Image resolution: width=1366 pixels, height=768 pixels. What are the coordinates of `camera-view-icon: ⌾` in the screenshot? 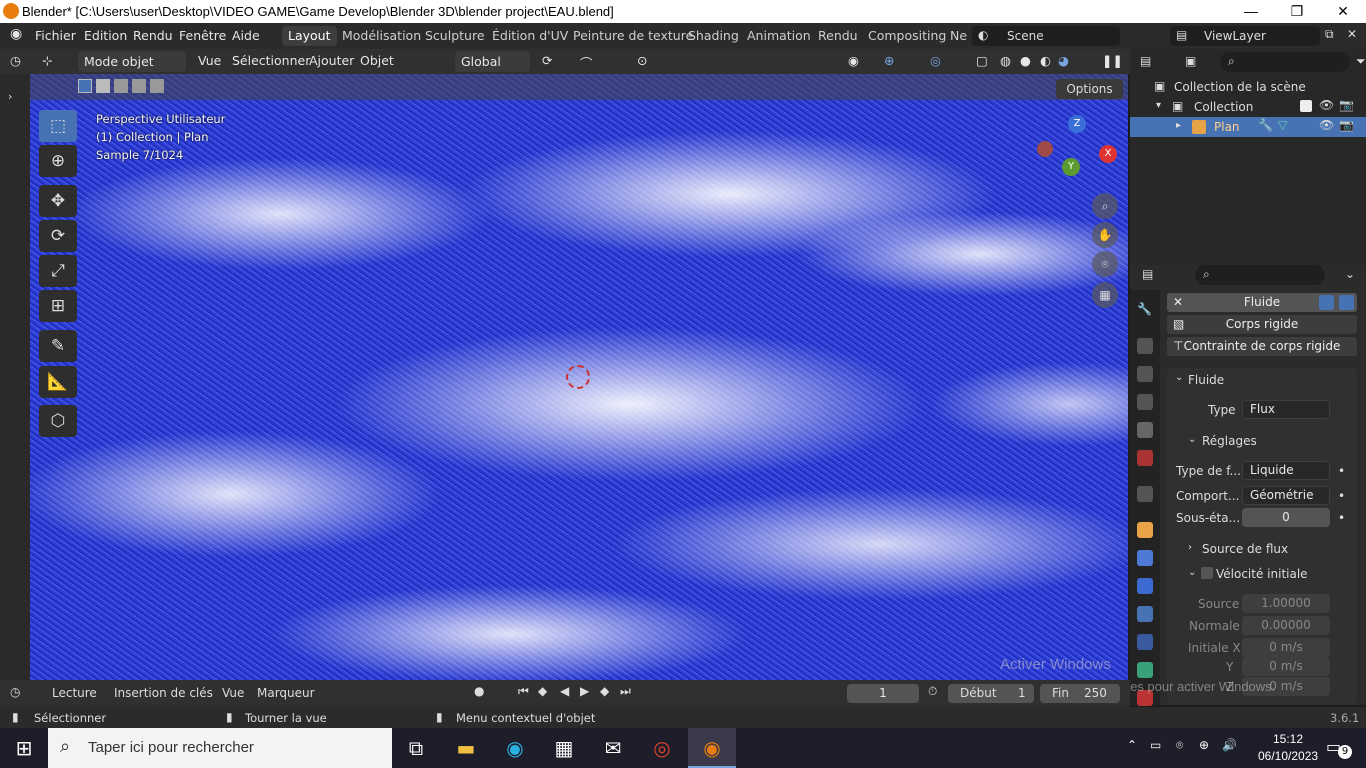 It's located at (1105, 264).